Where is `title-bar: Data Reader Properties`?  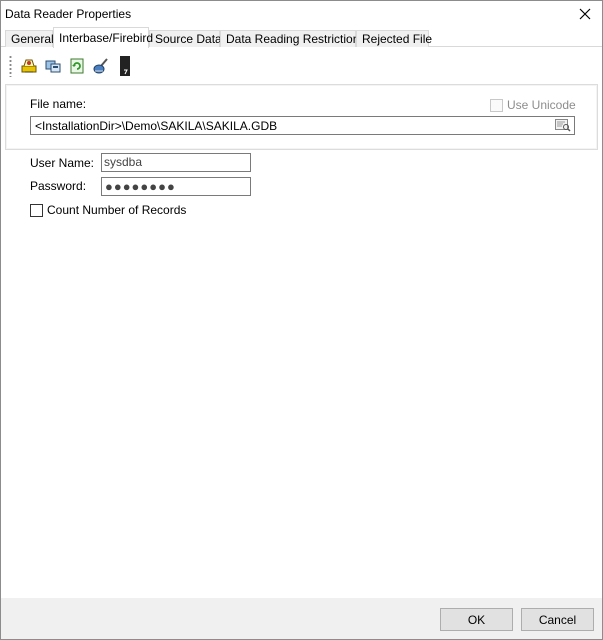 title-bar: Data Reader Properties is located at coordinates (301, 14).